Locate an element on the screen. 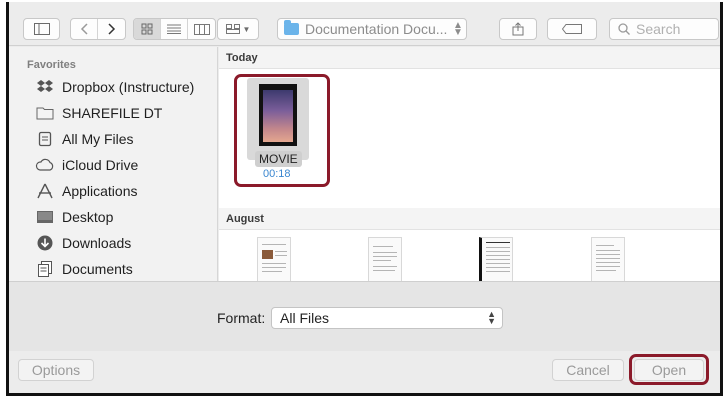 The image size is (727, 403). sidebar-heading: Favorites is located at coordinates (51, 65).